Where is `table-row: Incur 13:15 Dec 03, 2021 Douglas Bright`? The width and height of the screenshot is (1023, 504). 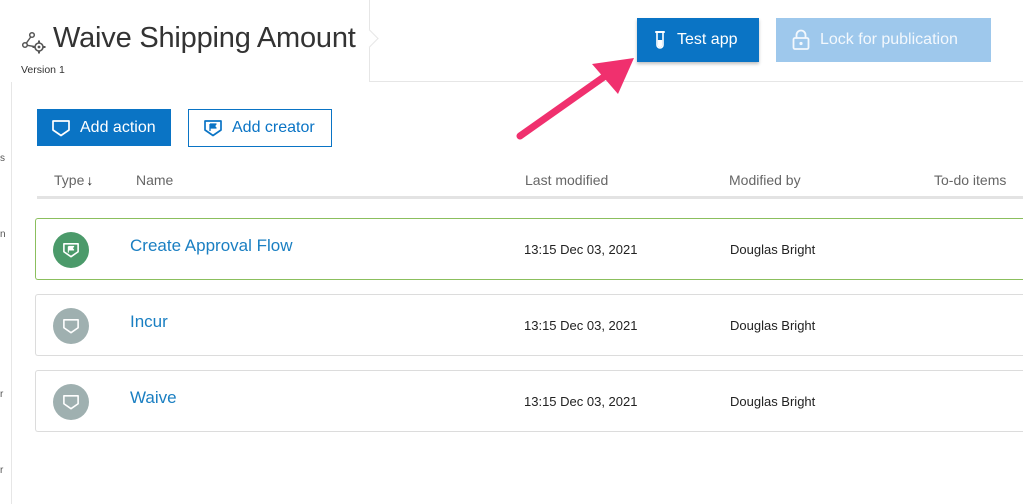 table-row: Incur 13:15 Dec 03, 2021 Douglas Bright is located at coordinates (529, 325).